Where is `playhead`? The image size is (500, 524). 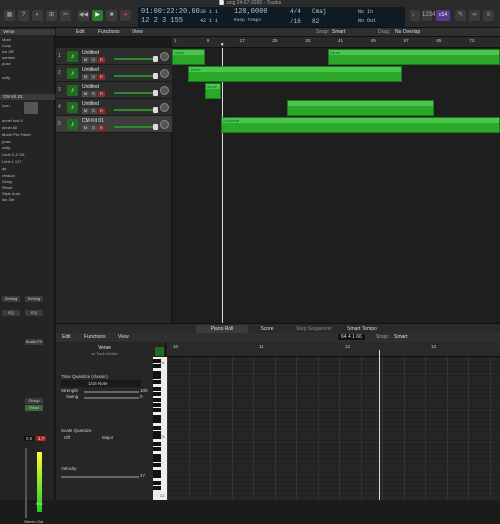 playhead is located at coordinates (222, 185).